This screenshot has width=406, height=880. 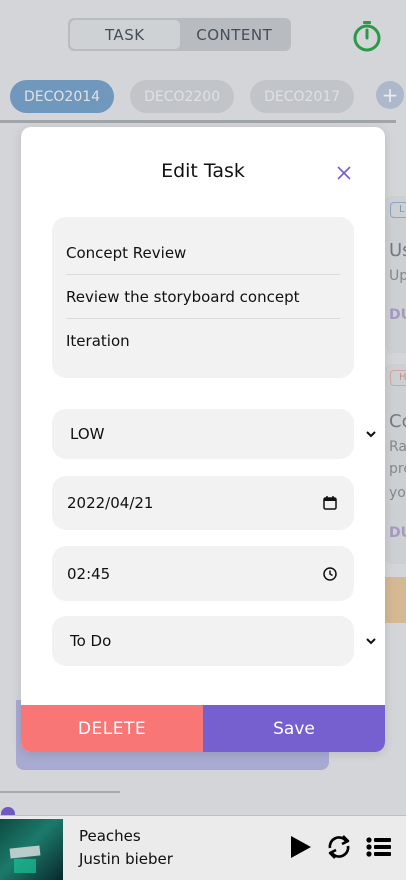 I want to click on close-icon, so click(x=344, y=173).